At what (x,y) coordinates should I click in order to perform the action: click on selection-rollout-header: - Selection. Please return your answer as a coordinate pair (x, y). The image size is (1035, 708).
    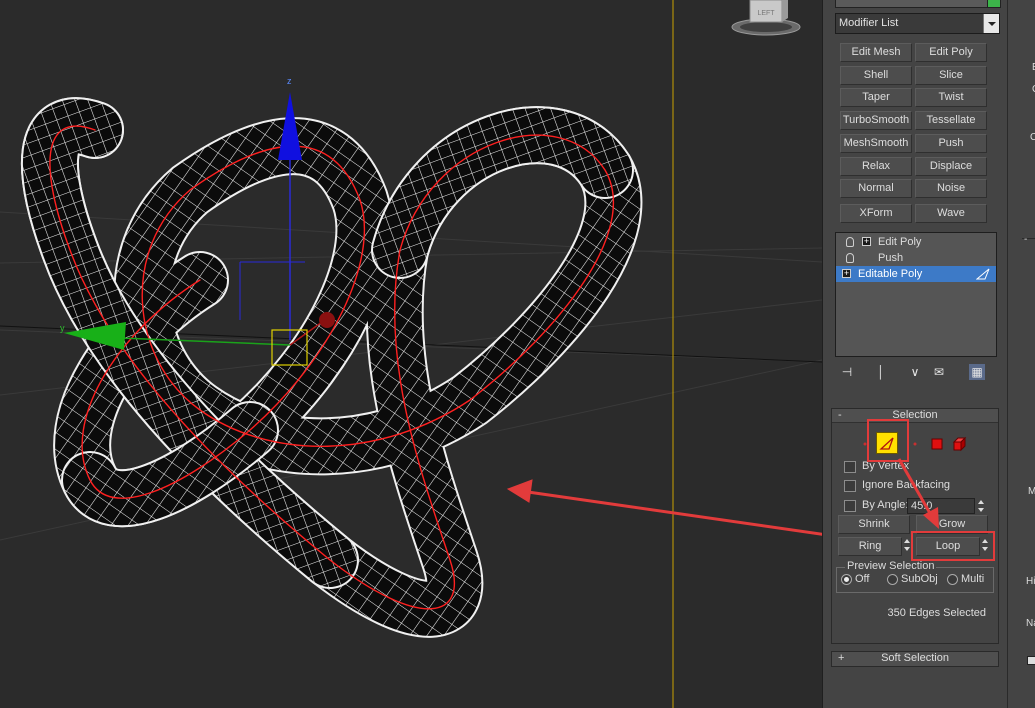
    Looking at the image, I should click on (915, 416).